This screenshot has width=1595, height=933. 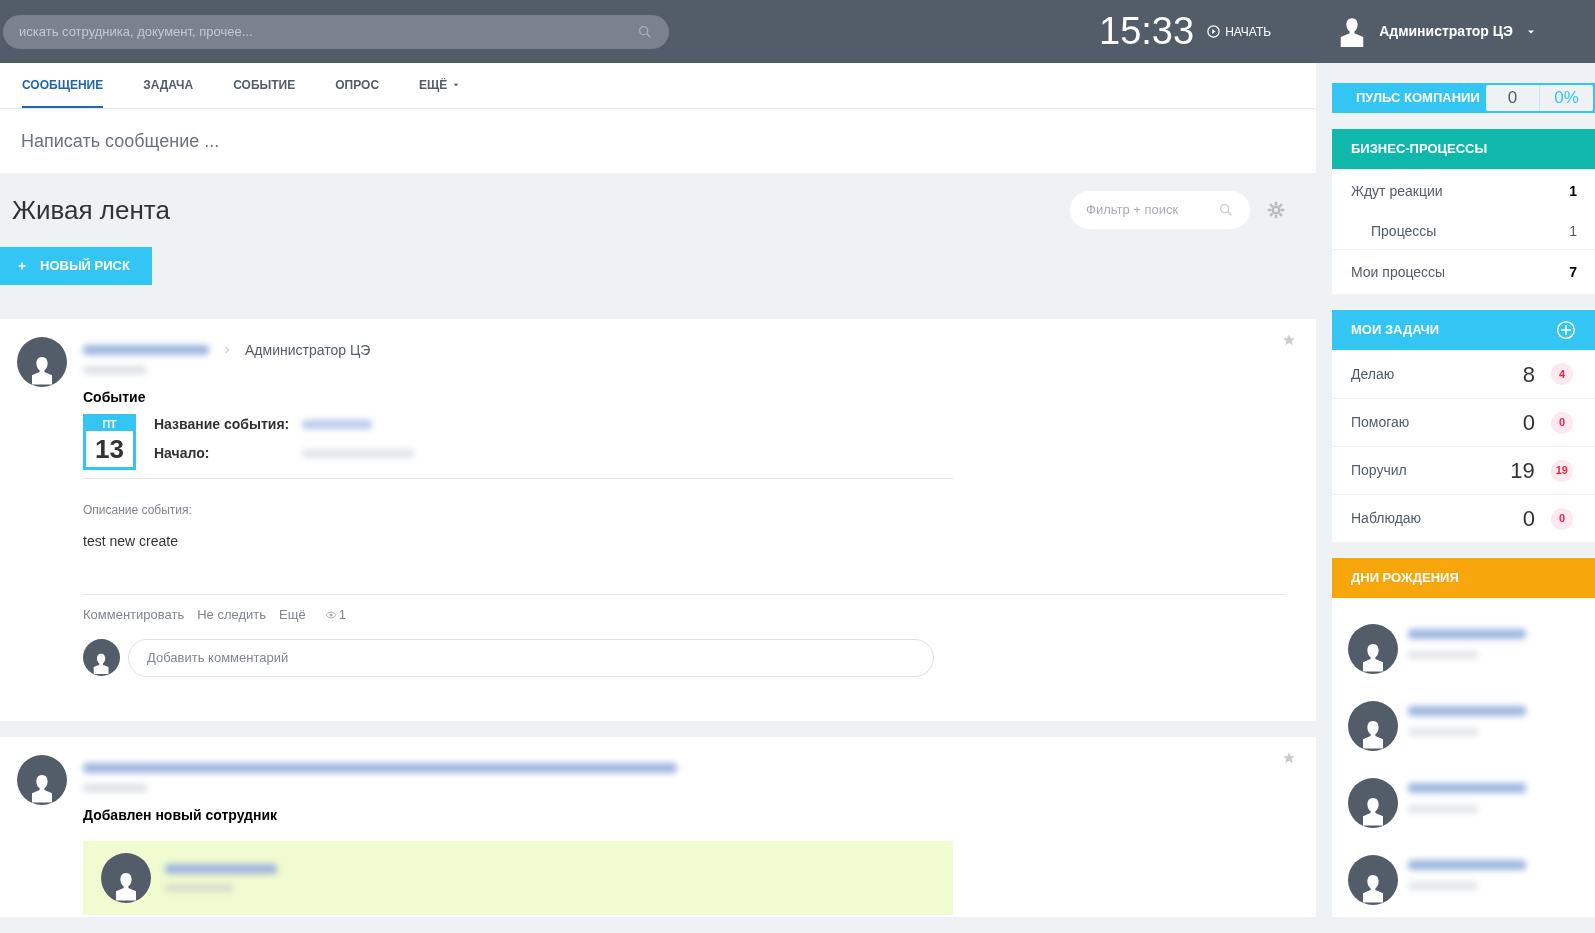 What do you see at coordinates (222, 424) in the screenshot?
I see `field-label: Название события:` at bounding box center [222, 424].